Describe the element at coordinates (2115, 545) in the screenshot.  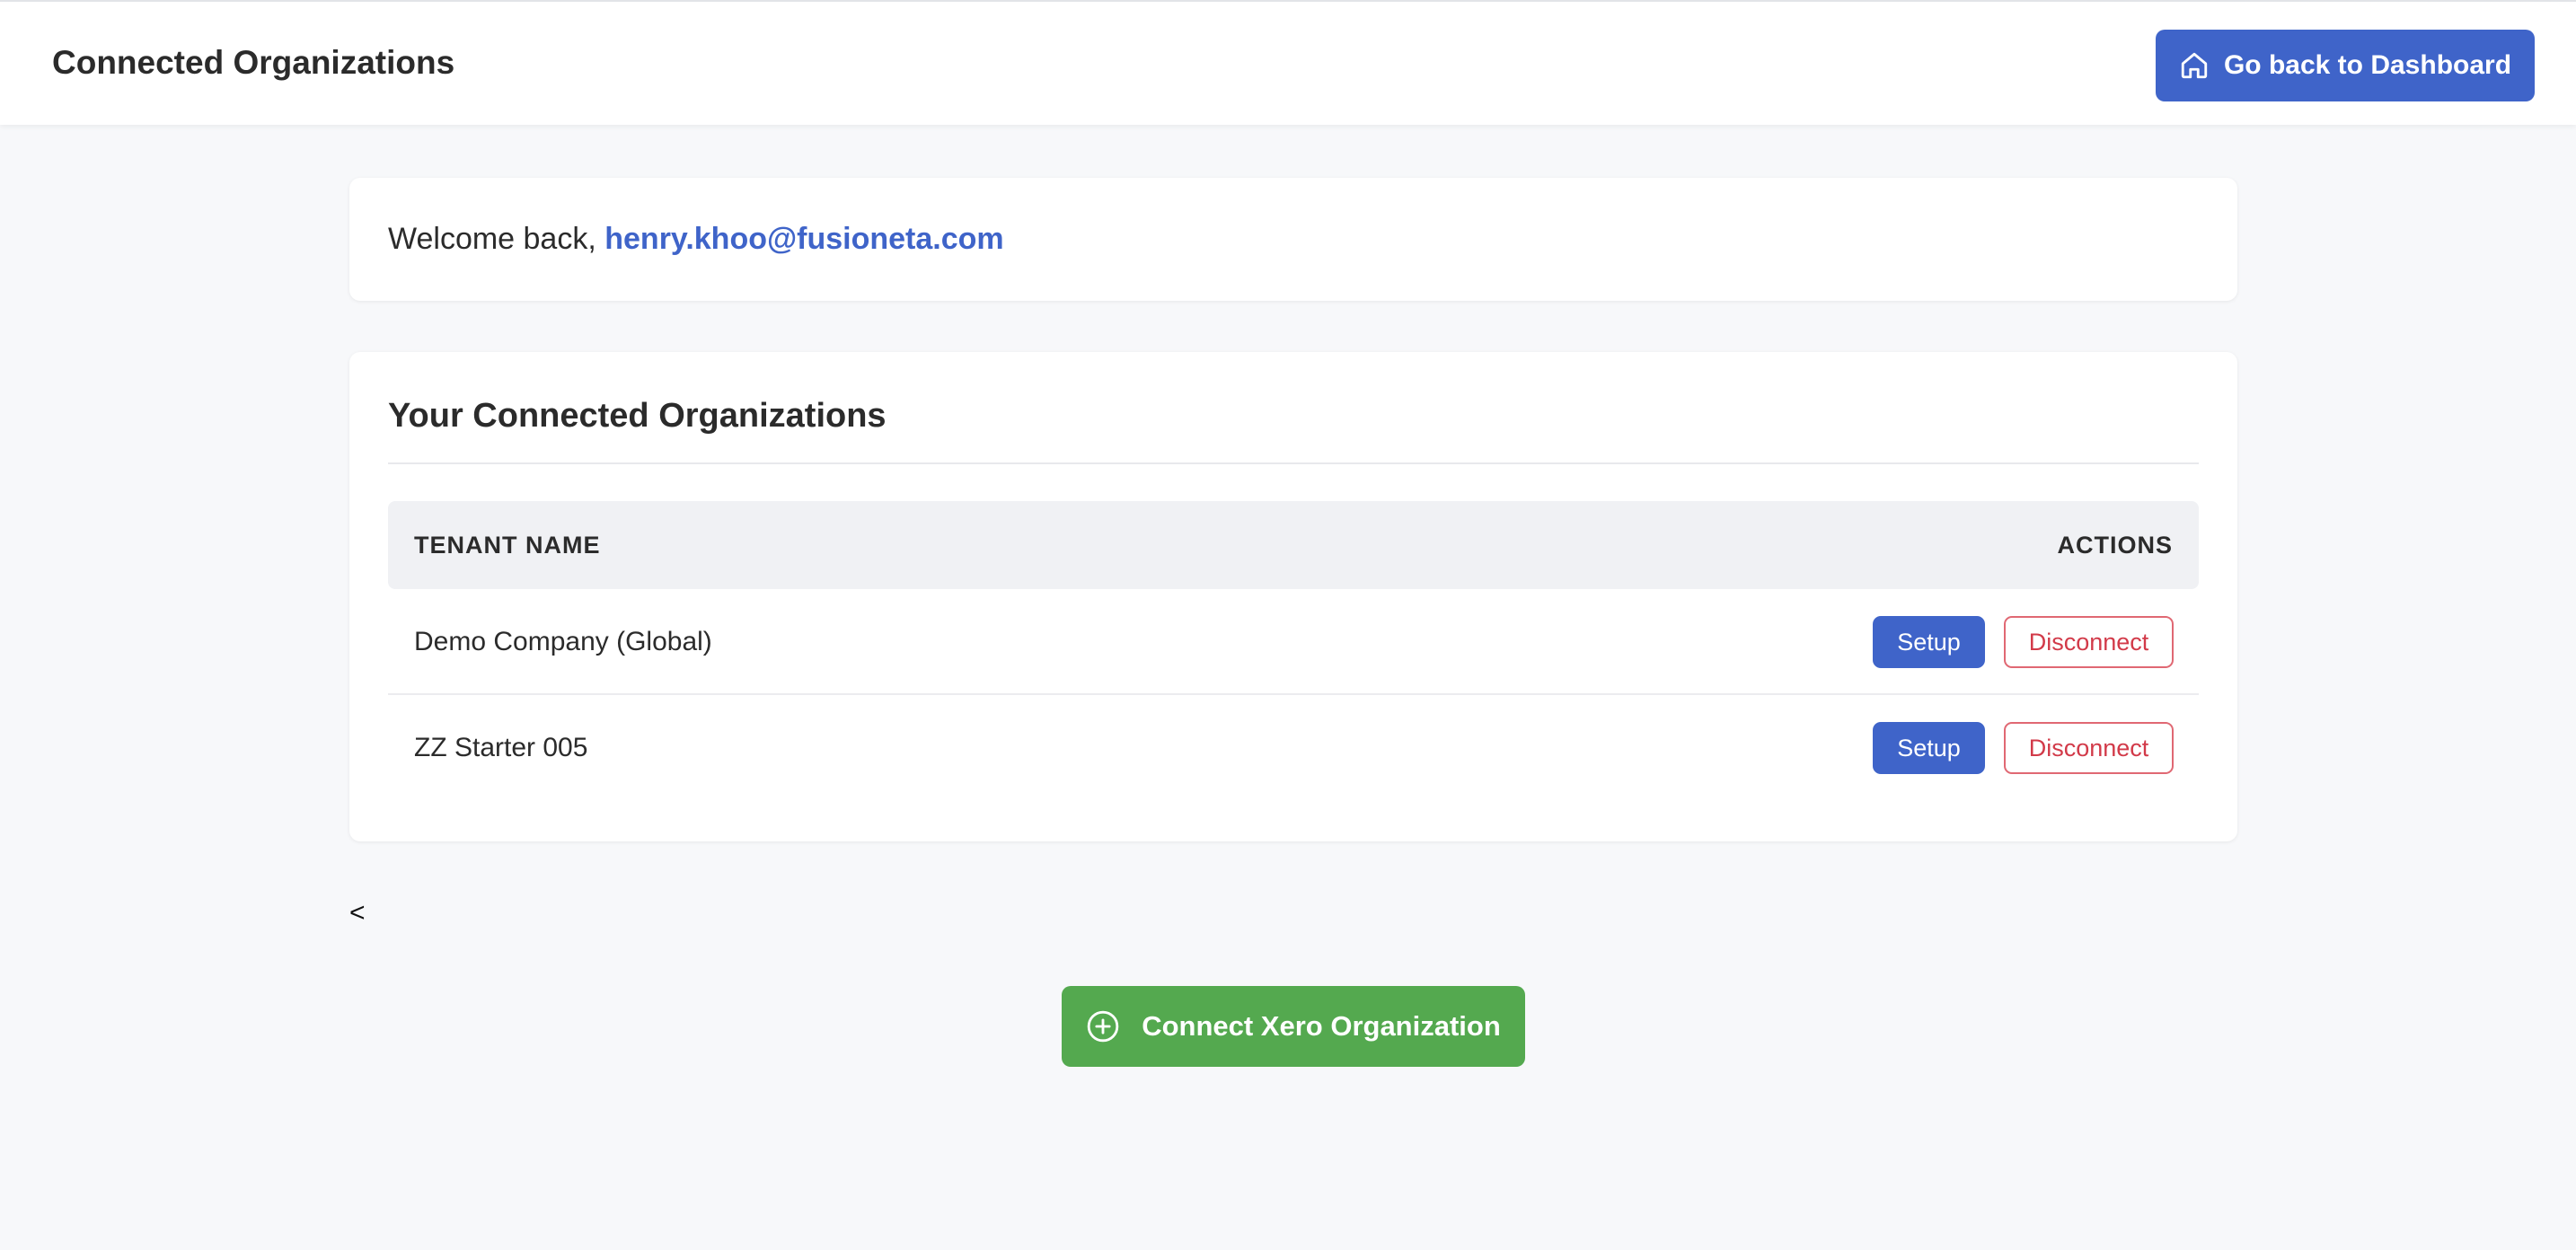
I see `column-header-actions: ACTIONS` at that location.